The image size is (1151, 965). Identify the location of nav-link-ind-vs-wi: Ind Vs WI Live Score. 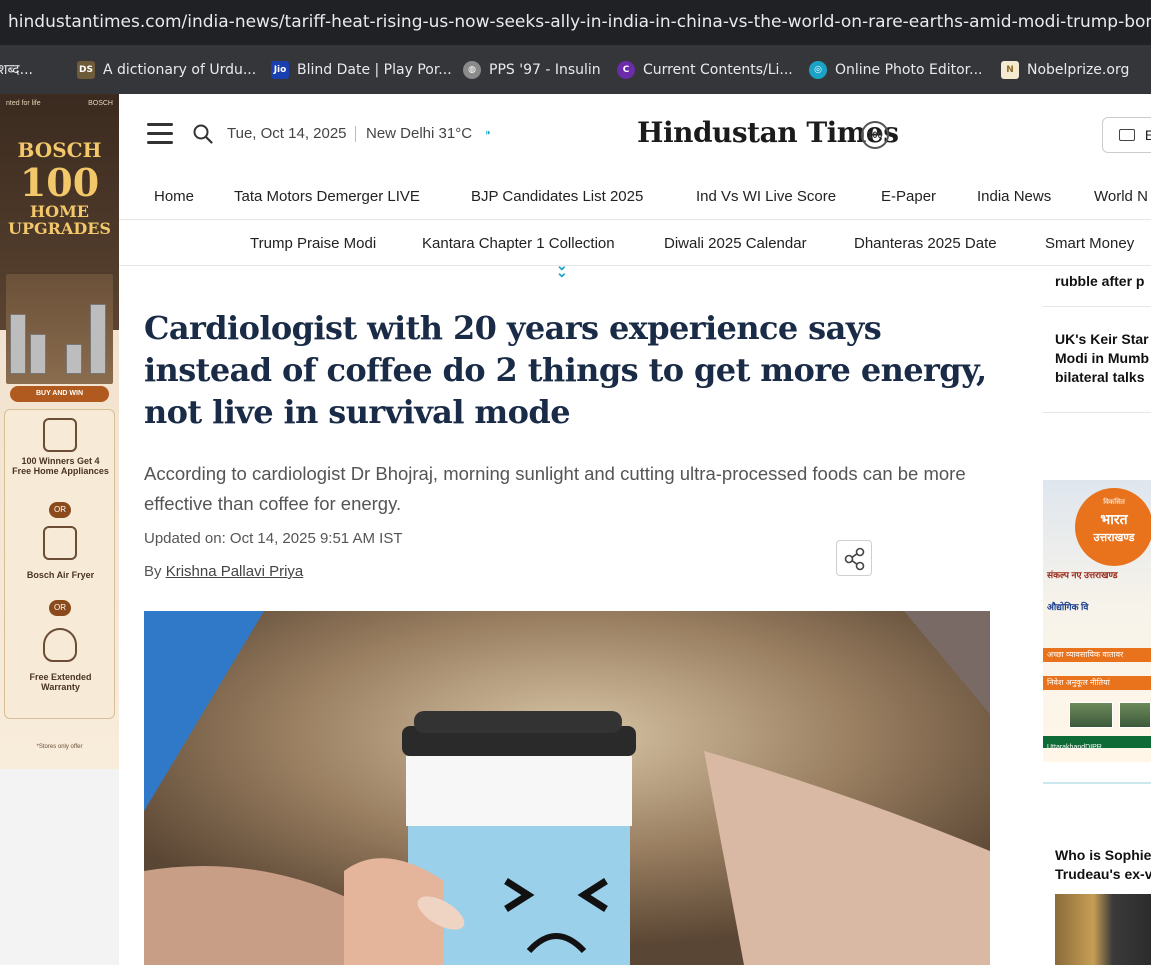
(766, 196).